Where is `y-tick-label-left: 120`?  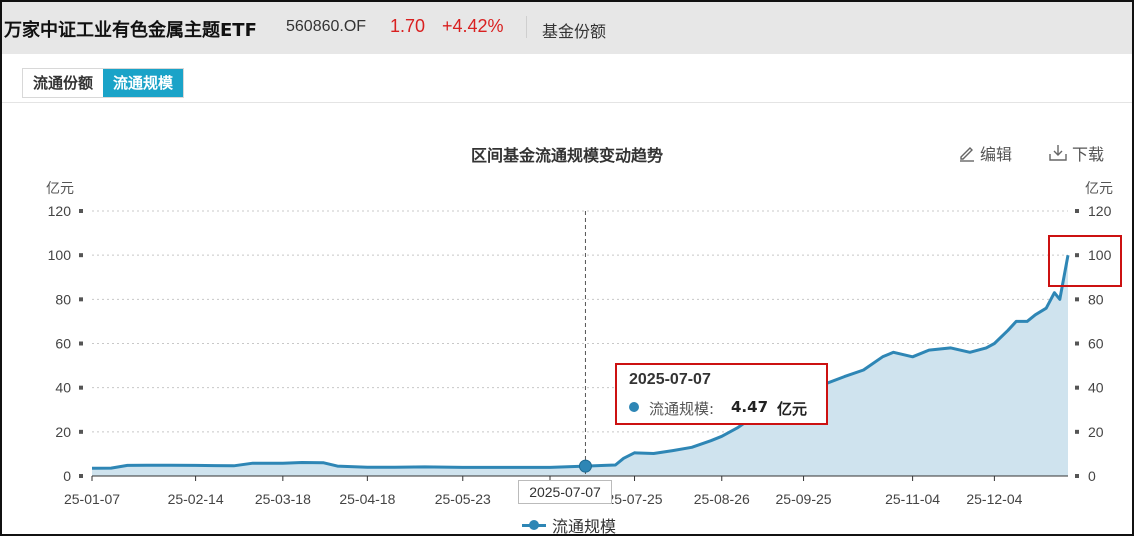
y-tick-label-left: 120 is located at coordinates (60, 211).